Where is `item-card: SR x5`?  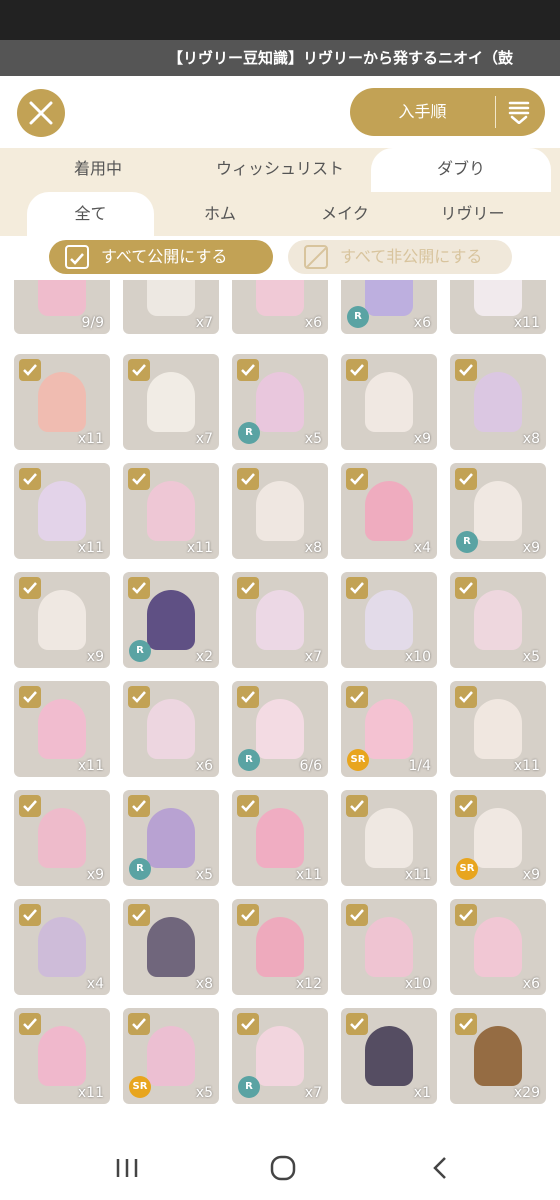 item-card: SR x5 is located at coordinates (171, 1056).